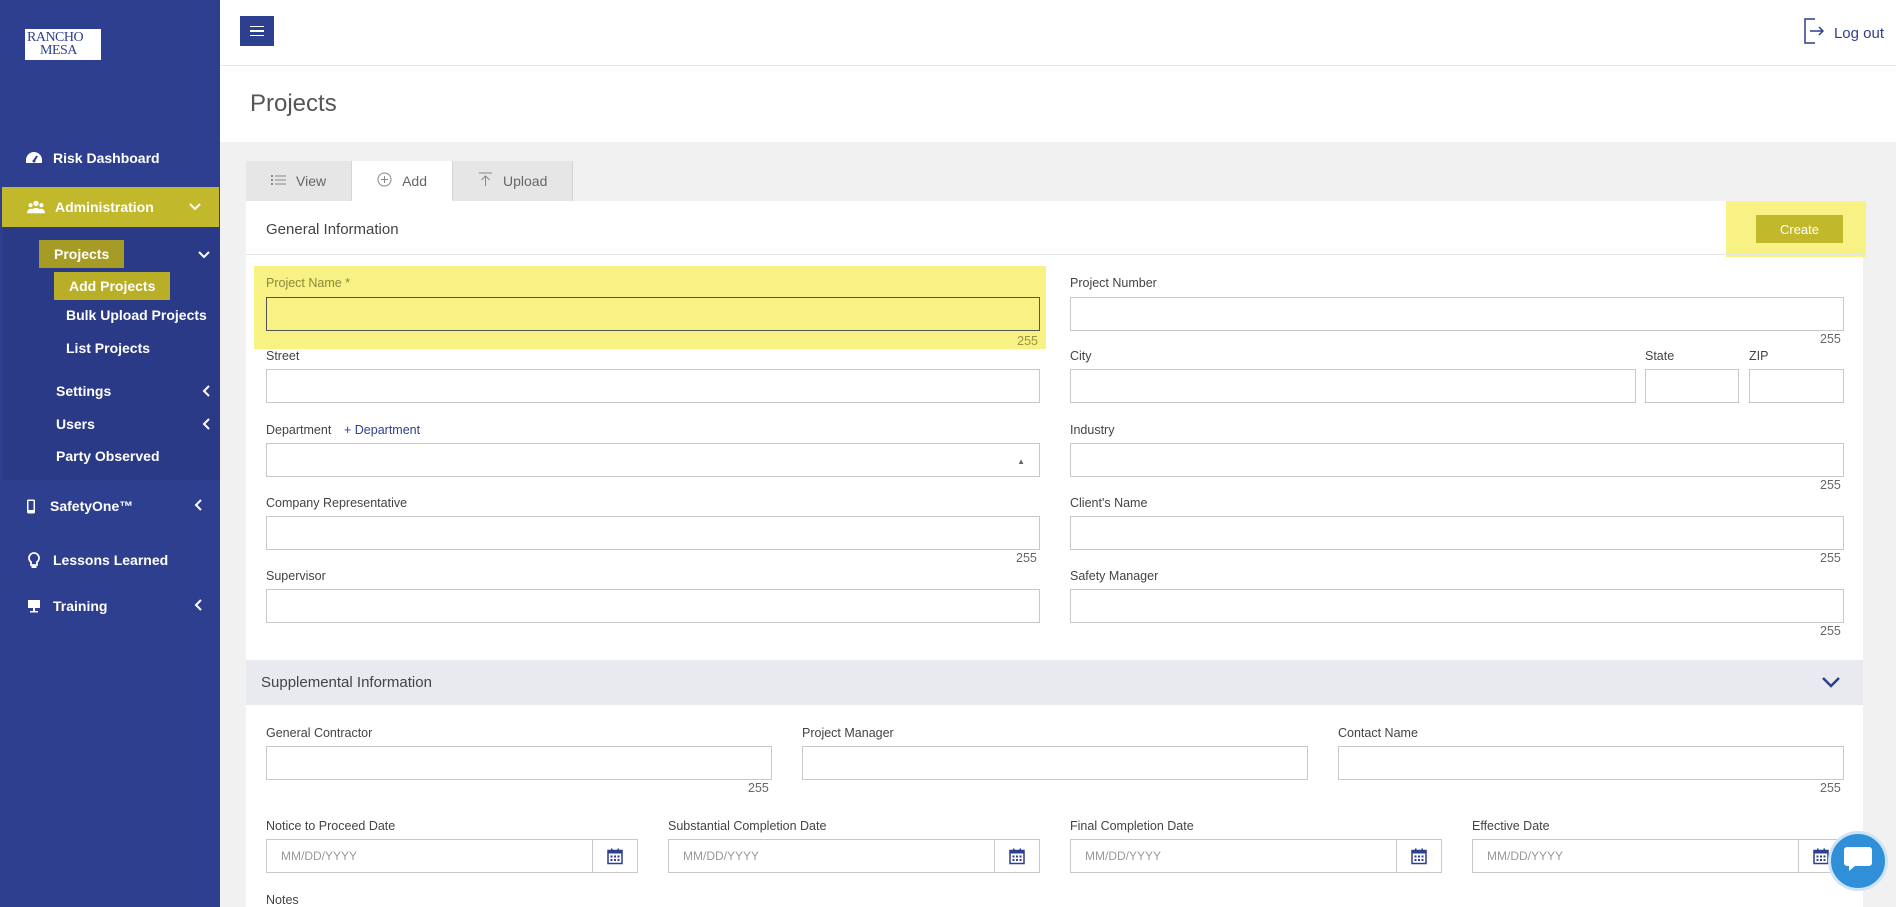 This screenshot has width=1896, height=907. What do you see at coordinates (337, 503) in the screenshot?
I see `company-representative-label: Company Representative` at bounding box center [337, 503].